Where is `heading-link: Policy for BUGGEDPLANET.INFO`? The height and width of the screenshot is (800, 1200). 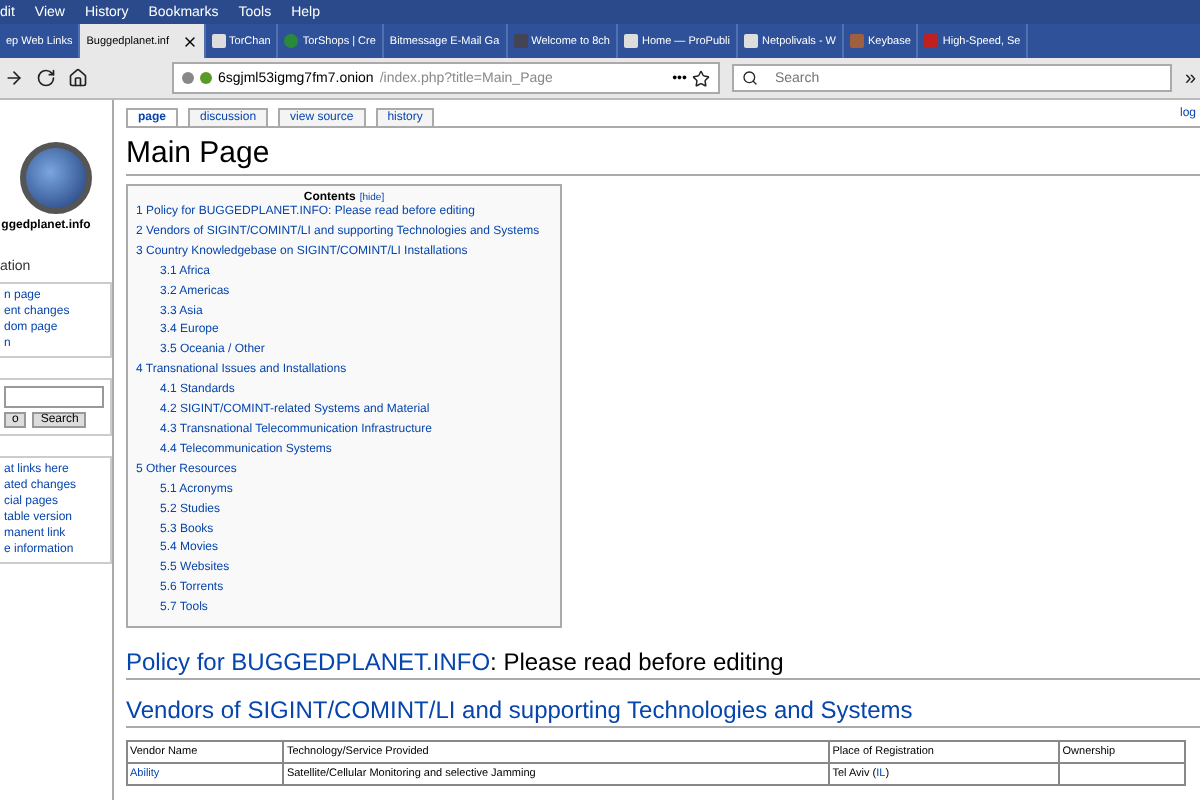 heading-link: Policy for BUGGEDPLANET.INFO is located at coordinates (308, 662).